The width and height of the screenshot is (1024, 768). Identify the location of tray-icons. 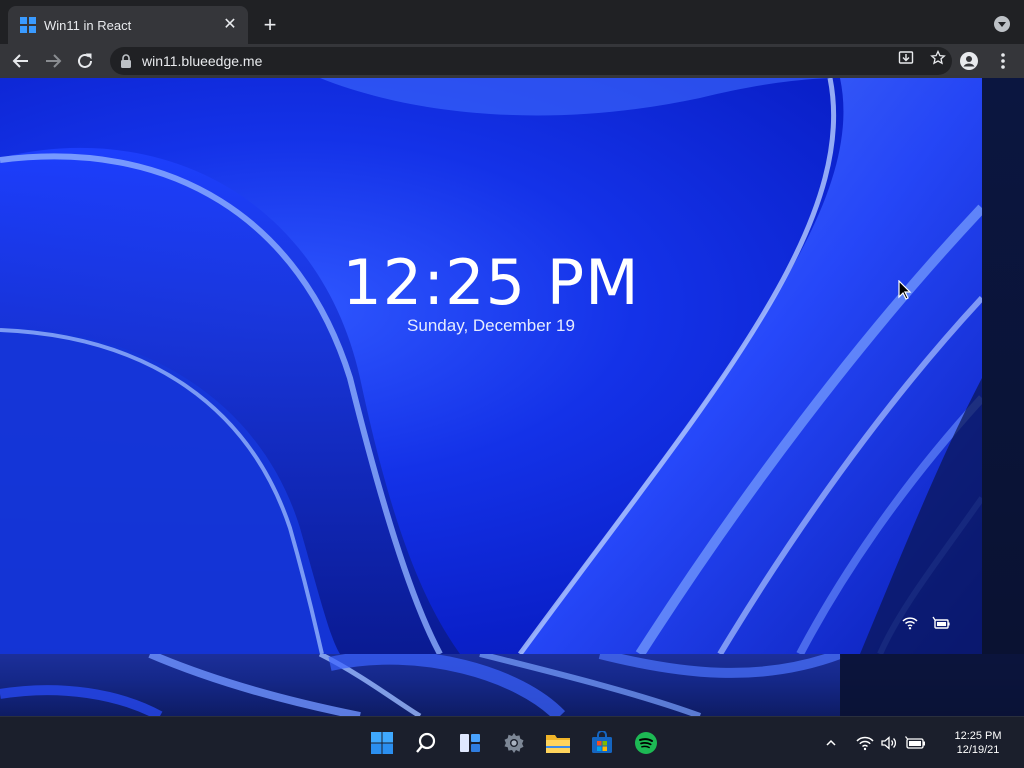
(875, 743).